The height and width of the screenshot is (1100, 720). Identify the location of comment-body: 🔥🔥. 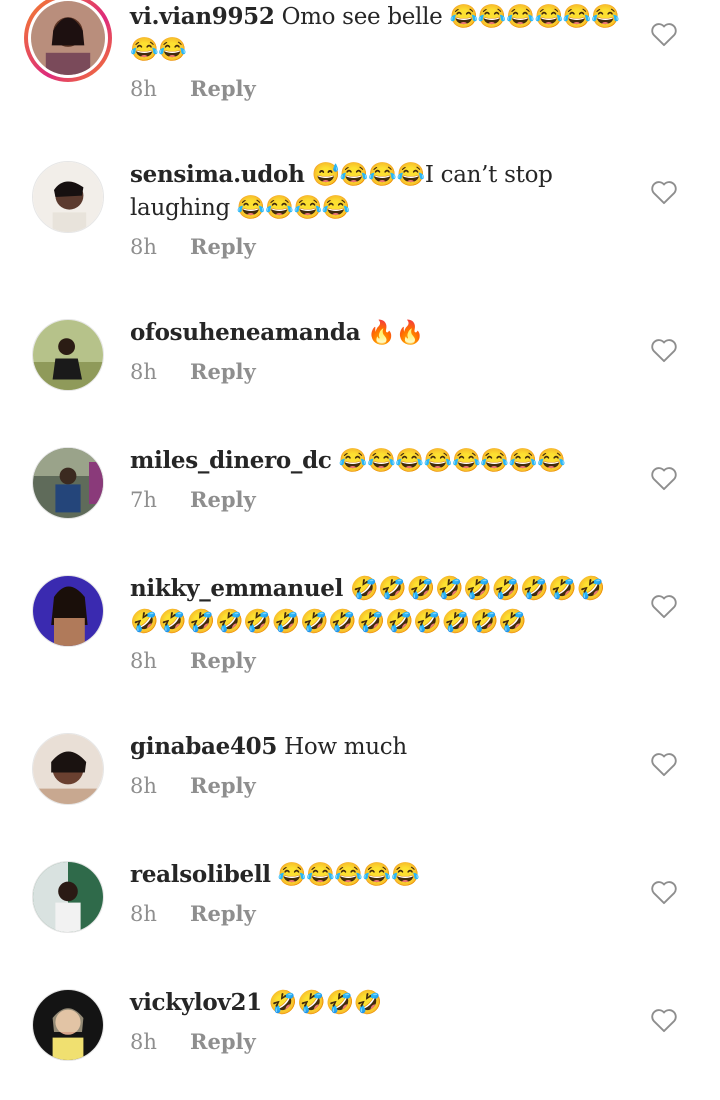
(395, 333).